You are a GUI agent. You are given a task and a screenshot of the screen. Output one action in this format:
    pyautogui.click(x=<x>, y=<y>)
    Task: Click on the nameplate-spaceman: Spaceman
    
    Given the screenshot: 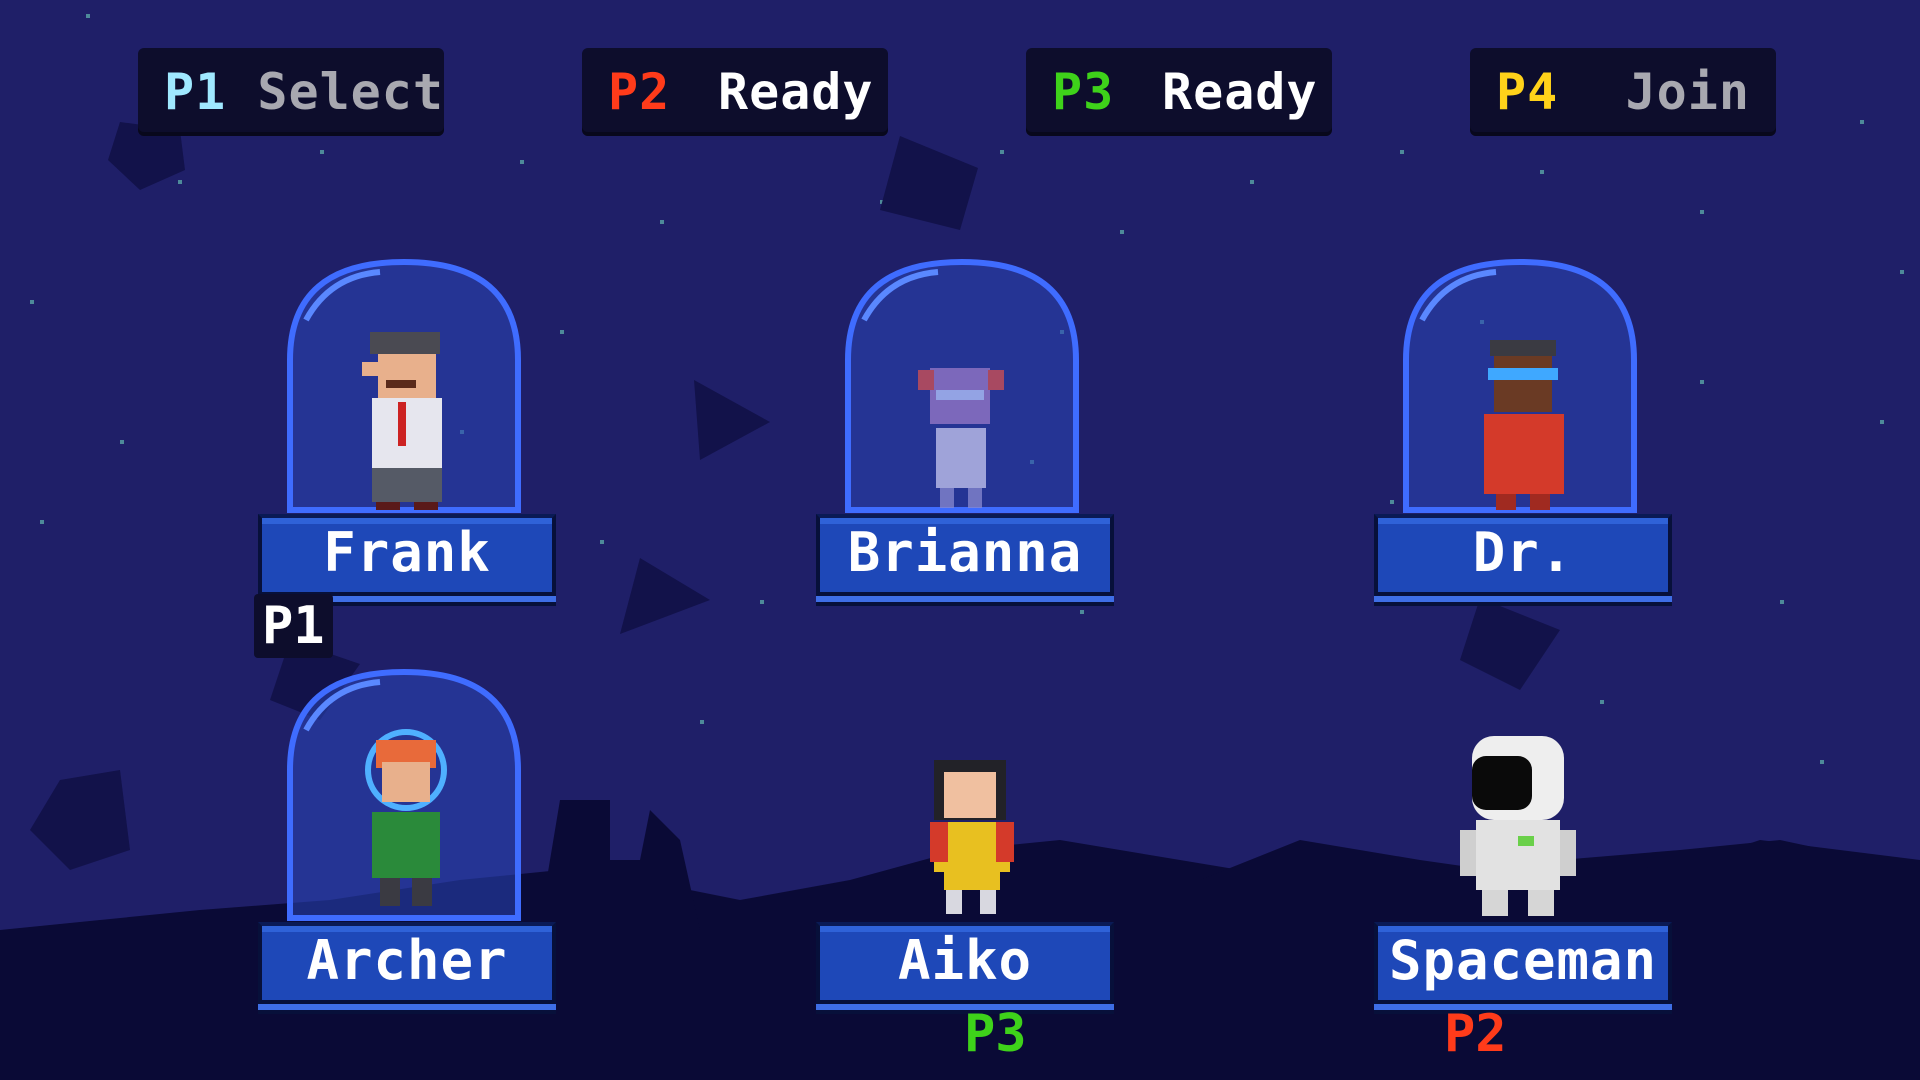 What is the action you would take?
    pyautogui.click(x=1523, y=963)
    